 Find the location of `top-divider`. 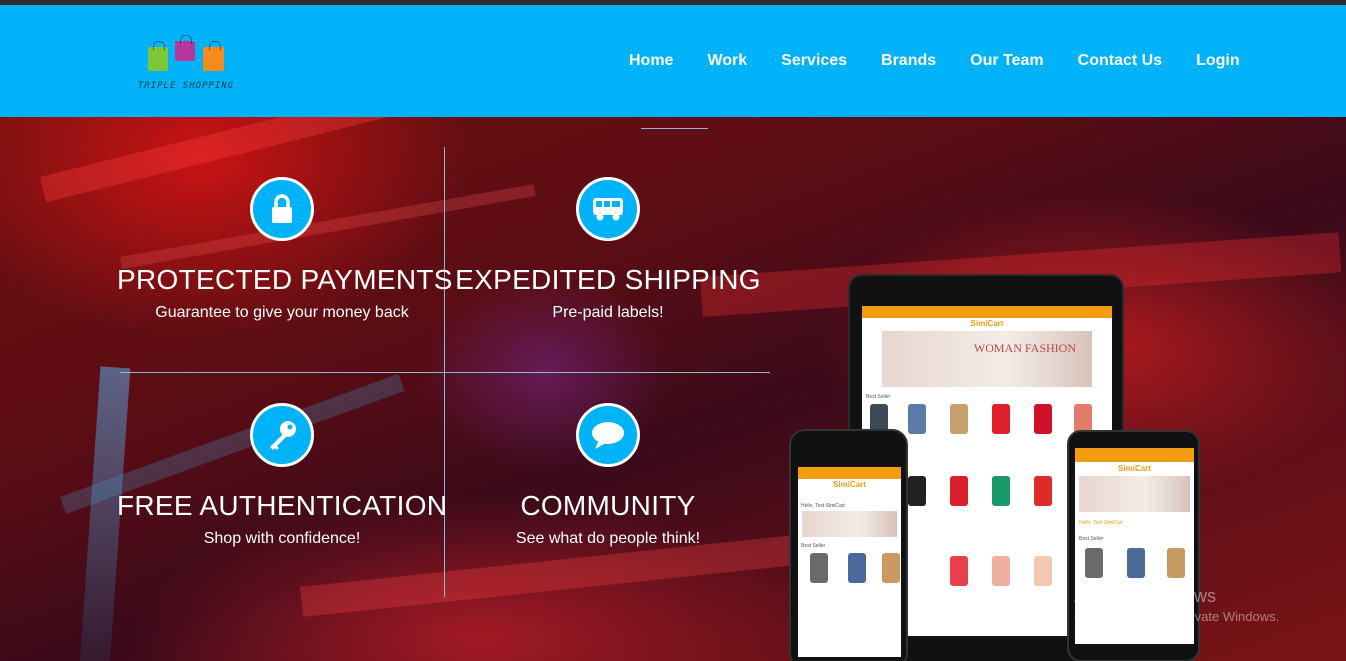

top-divider is located at coordinates (674, 128).